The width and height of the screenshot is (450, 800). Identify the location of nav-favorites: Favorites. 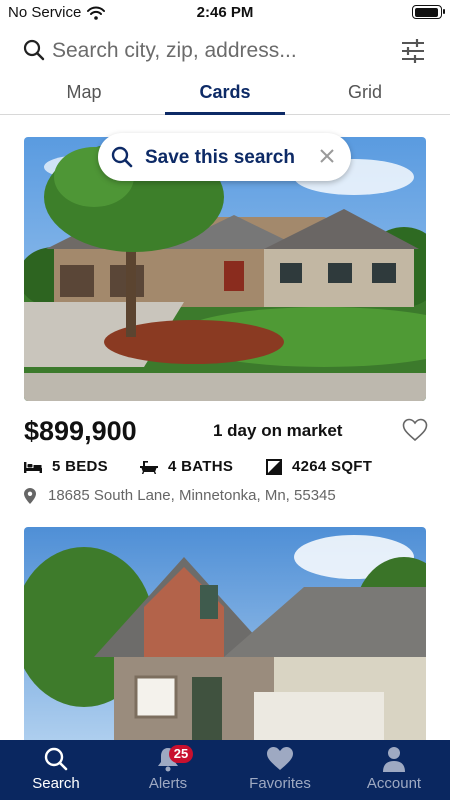
(280, 770).